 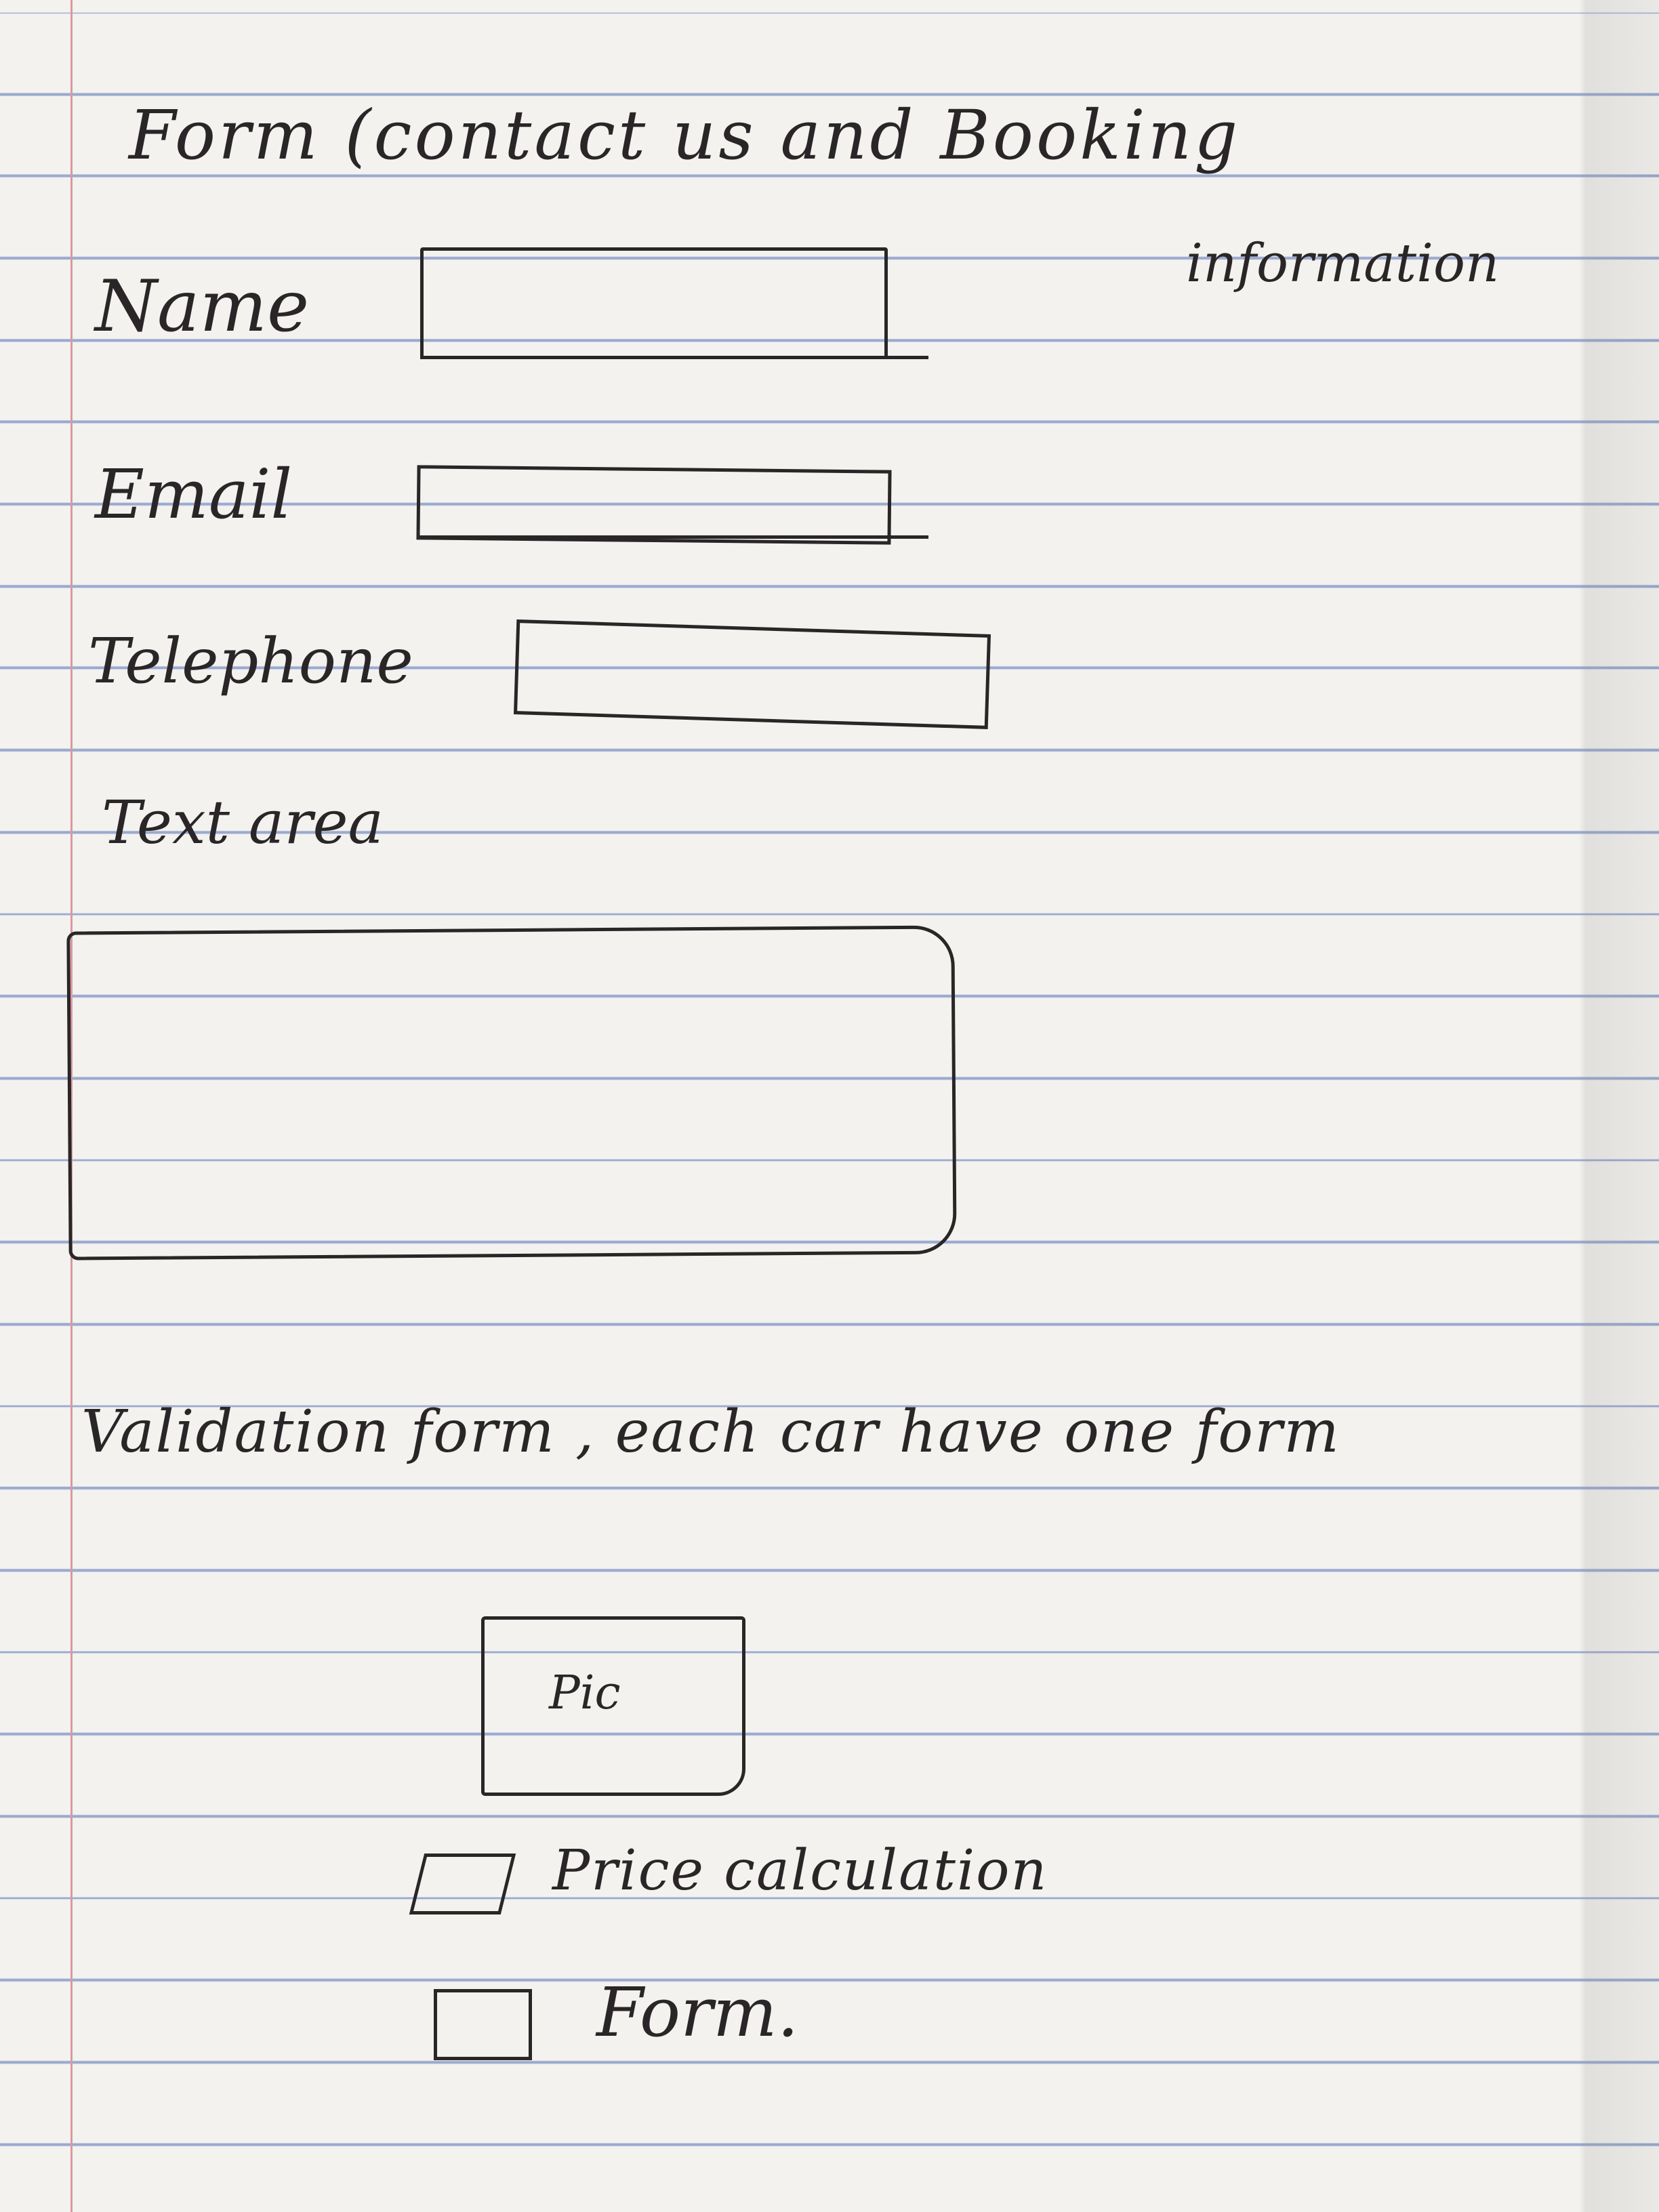 What do you see at coordinates (654, 505) in the screenshot?
I see `email-input` at bounding box center [654, 505].